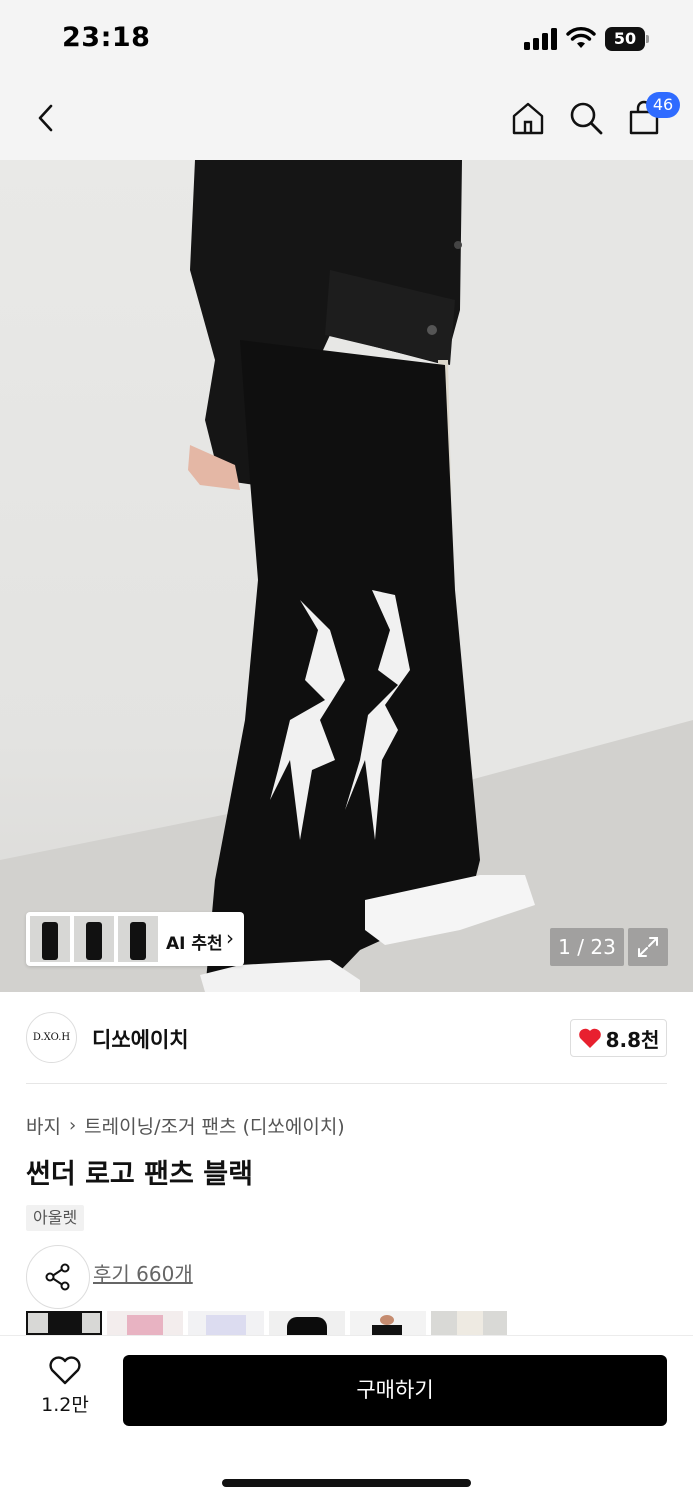  Describe the element at coordinates (43, 1125) in the screenshot. I see `breadcrumb-category: 바지` at that location.